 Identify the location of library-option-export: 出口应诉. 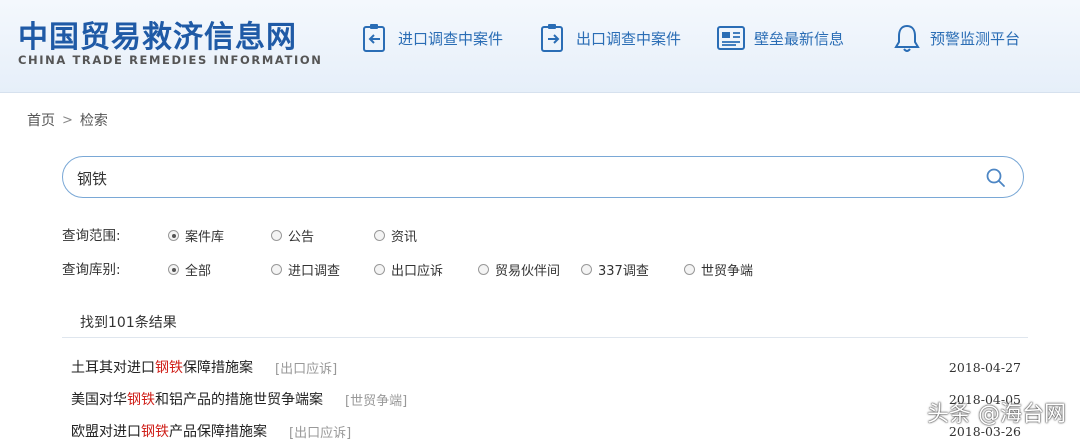
(408, 269).